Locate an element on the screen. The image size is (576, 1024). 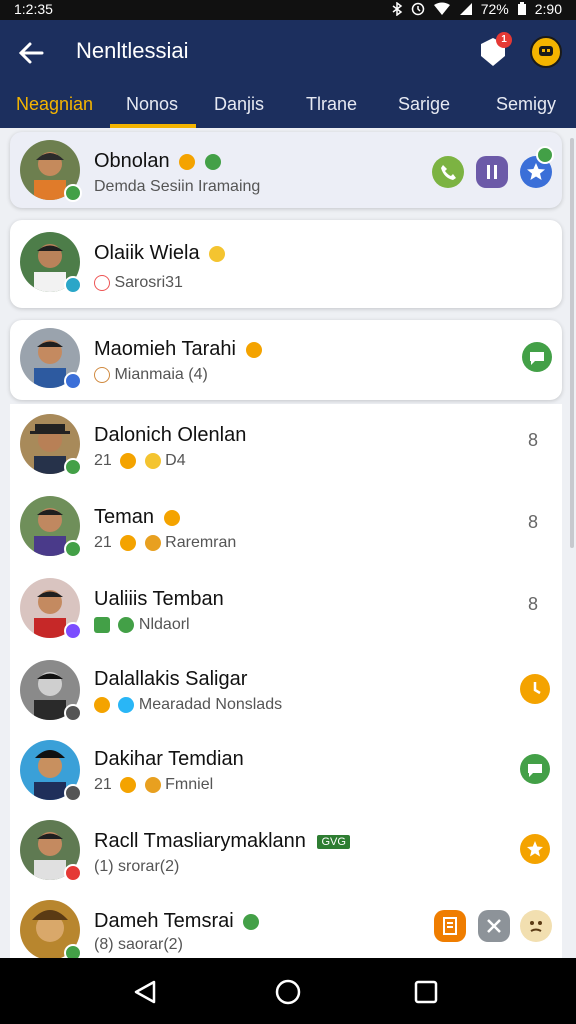
contact-name: Dalonich Olenlan is located at coordinates (170, 435).